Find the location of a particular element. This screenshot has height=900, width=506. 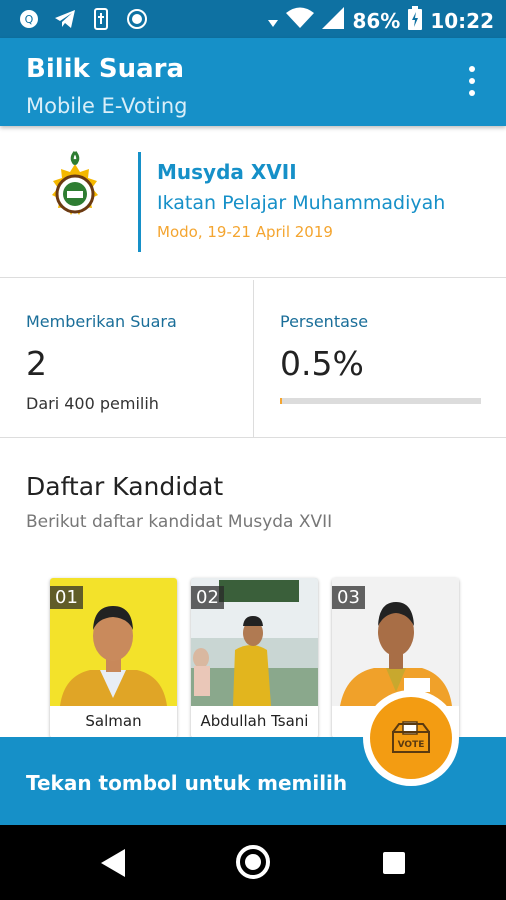

back-icon is located at coordinates (113, 865).